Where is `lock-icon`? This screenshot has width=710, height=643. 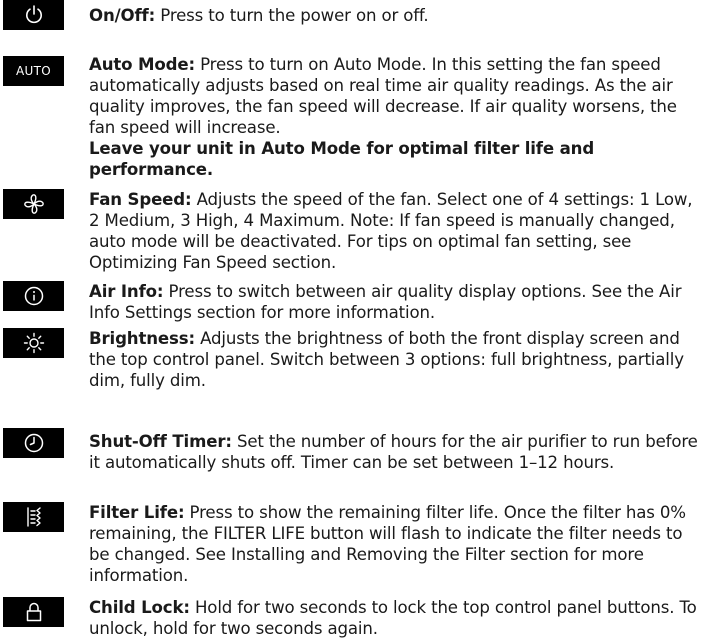
lock-icon is located at coordinates (33, 612).